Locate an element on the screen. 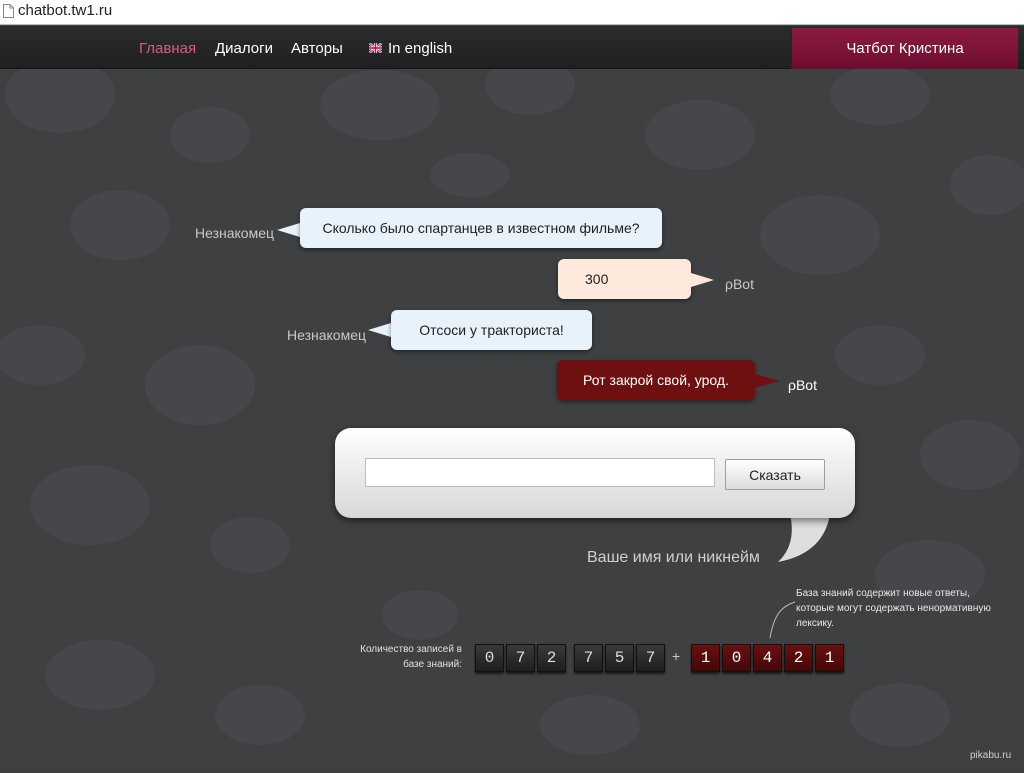 This screenshot has width=1024, height=773. counter-new-digit: 0 is located at coordinates (736, 658).